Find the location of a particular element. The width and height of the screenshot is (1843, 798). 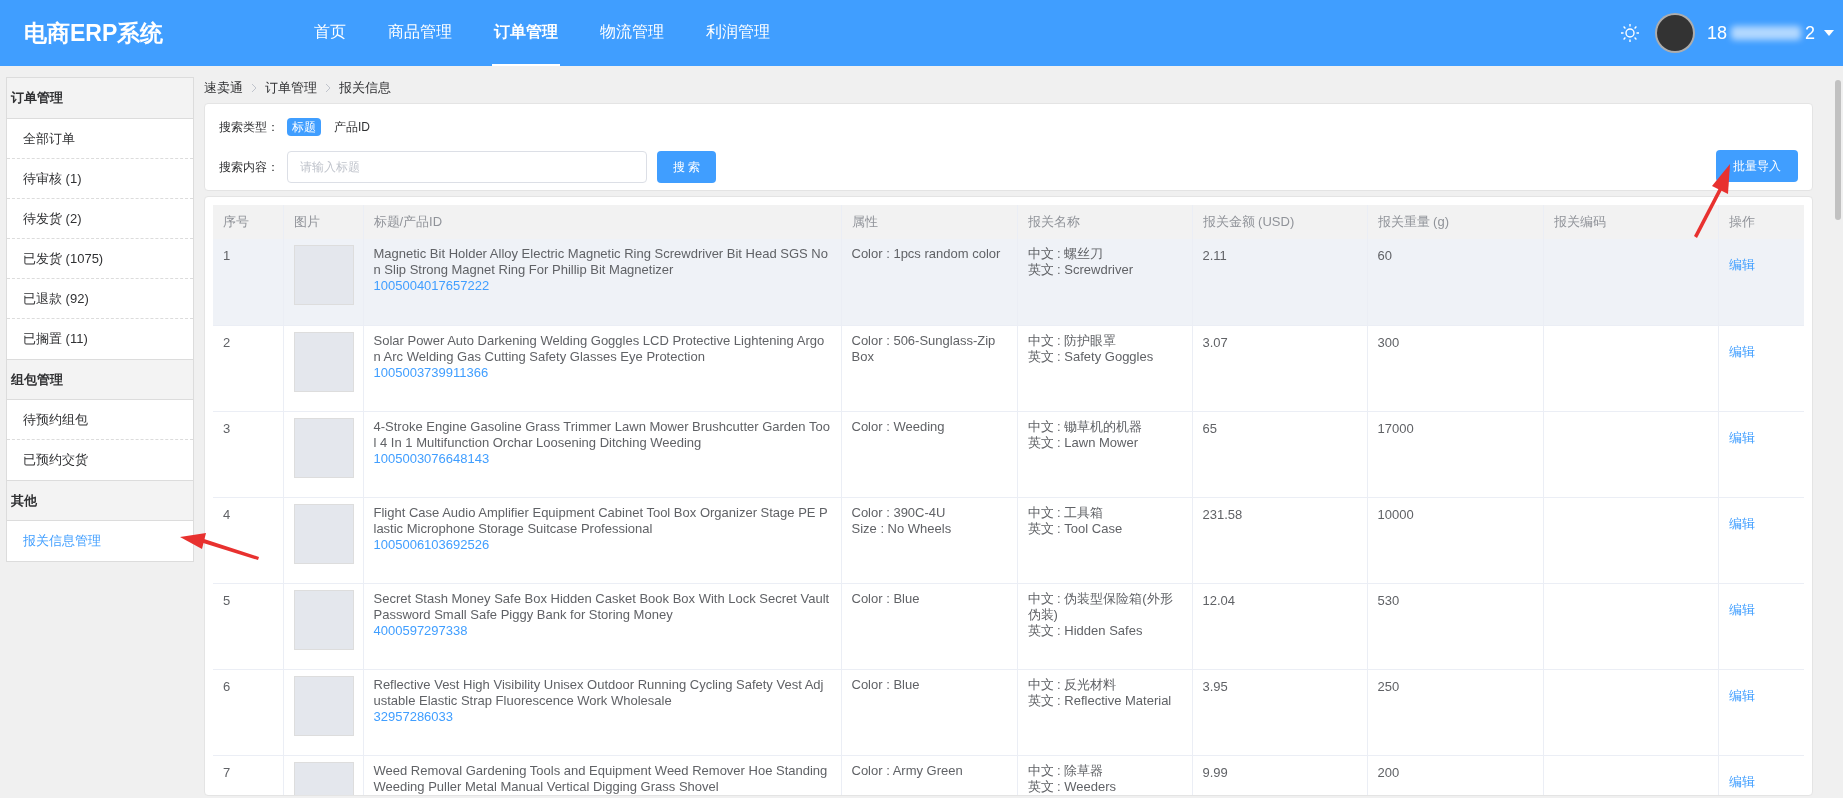

product-id-link: 1005004017657222 is located at coordinates (602, 286).